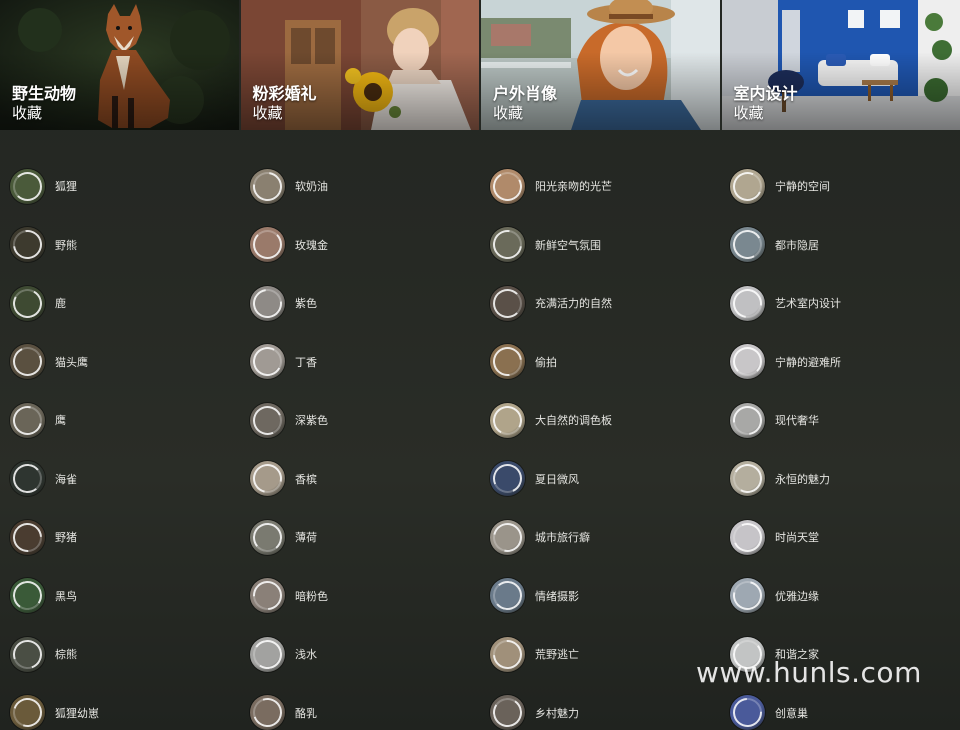 The image size is (960, 730). Describe the element at coordinates (602, 712) in the screenshot. I see `preset-item: 乡村魅力` at that location.